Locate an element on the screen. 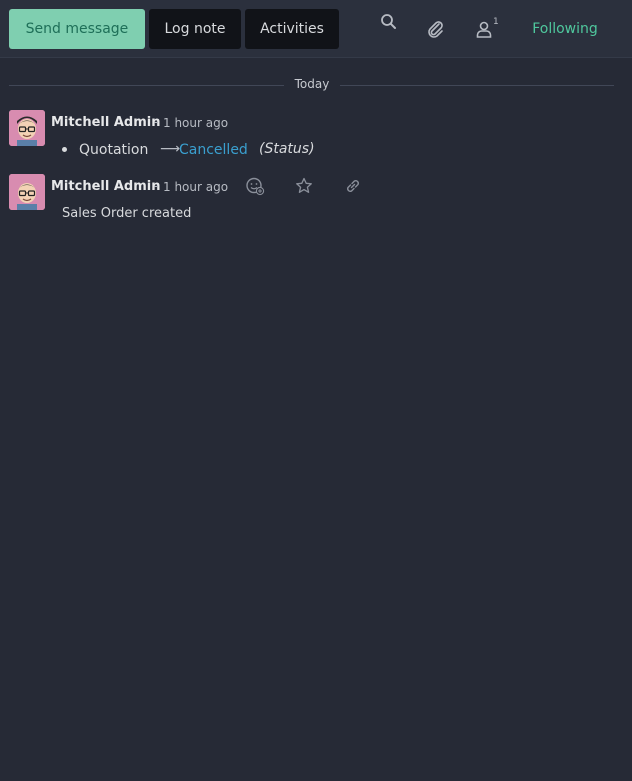  follower-count: 1 is located at coordinates (496, 22).